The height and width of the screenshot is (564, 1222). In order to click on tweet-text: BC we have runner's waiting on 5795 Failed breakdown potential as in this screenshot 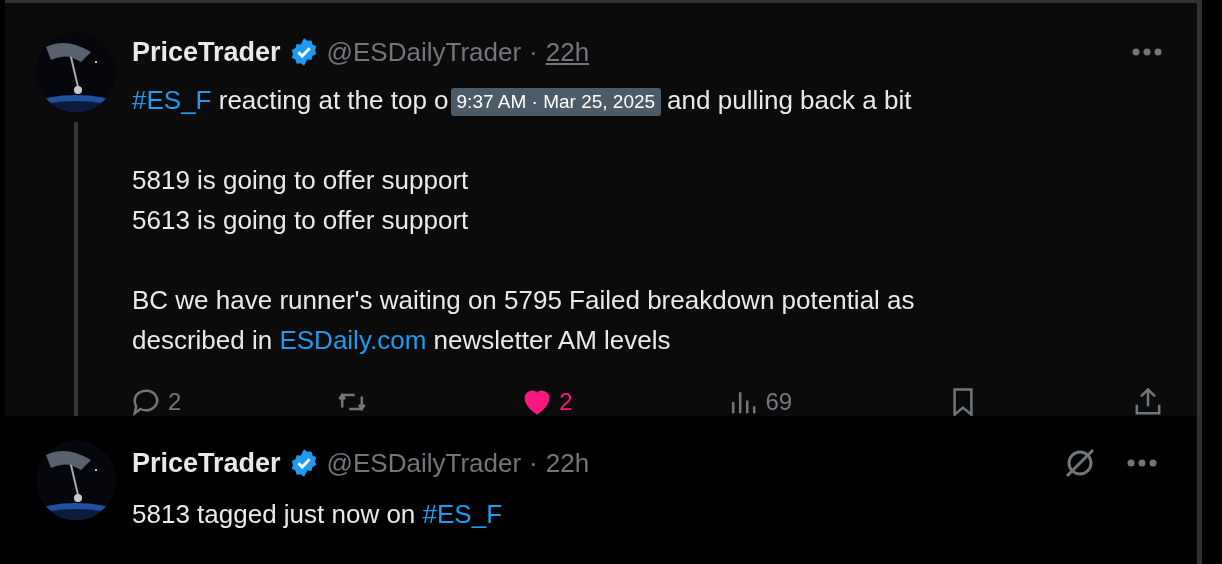, I will do `click(524, 300)`.